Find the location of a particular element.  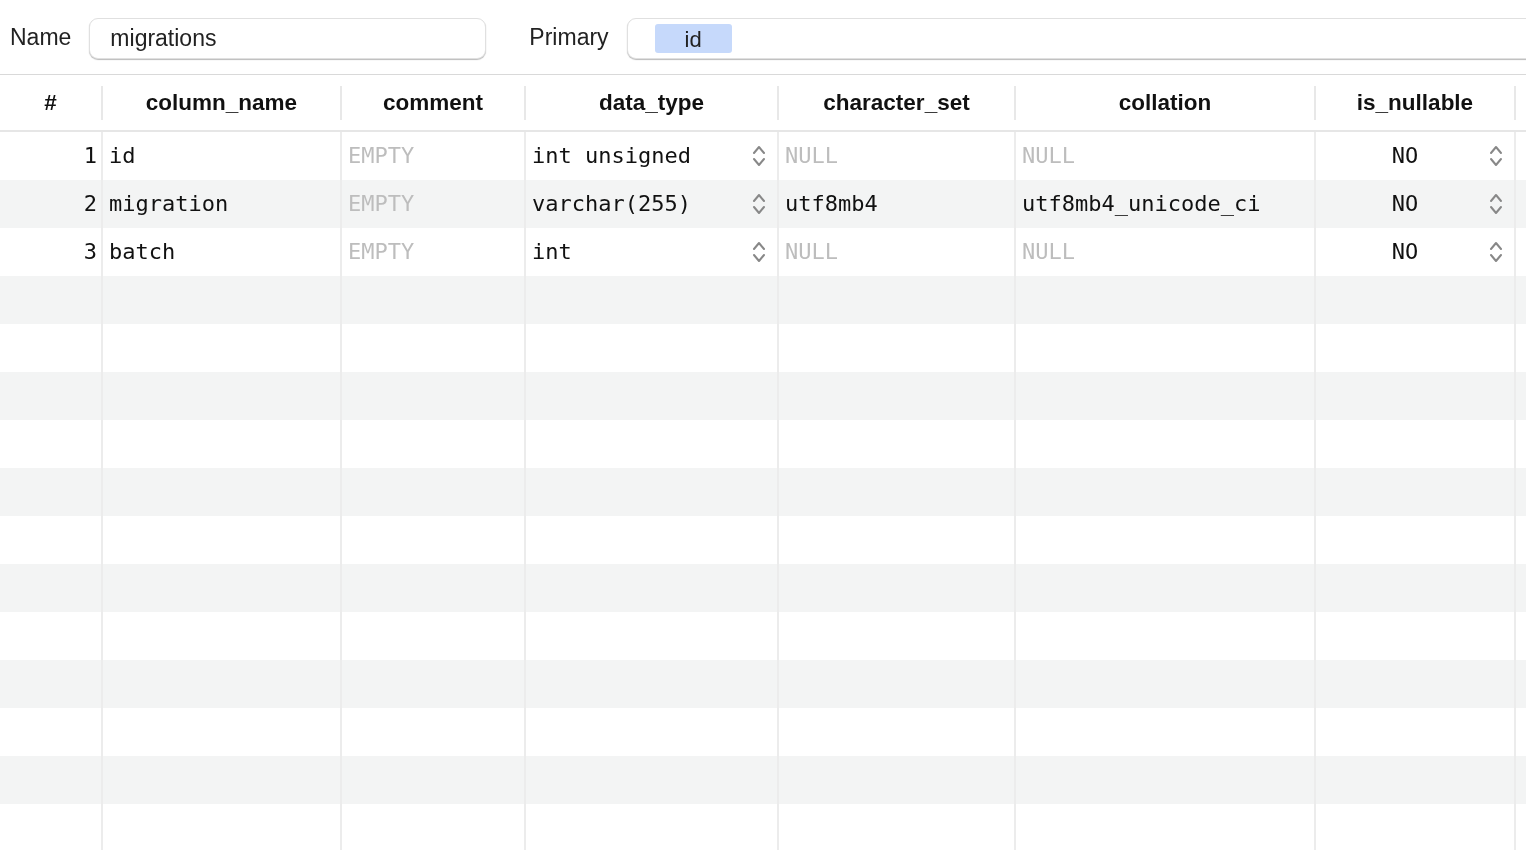

table-cell: utf8mb4 is located at coordinates (897, 204).